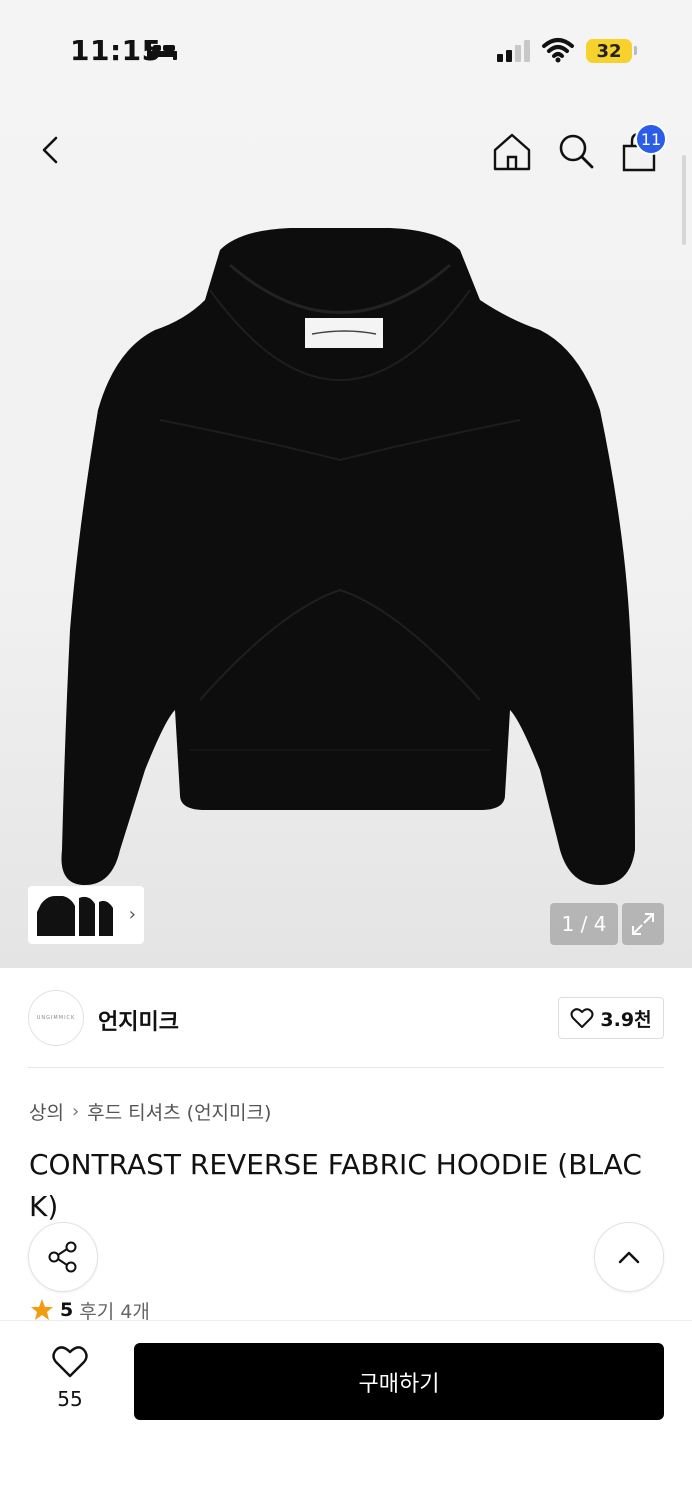  I want to click on brand-name: 언지미크, so click(138, 1020).